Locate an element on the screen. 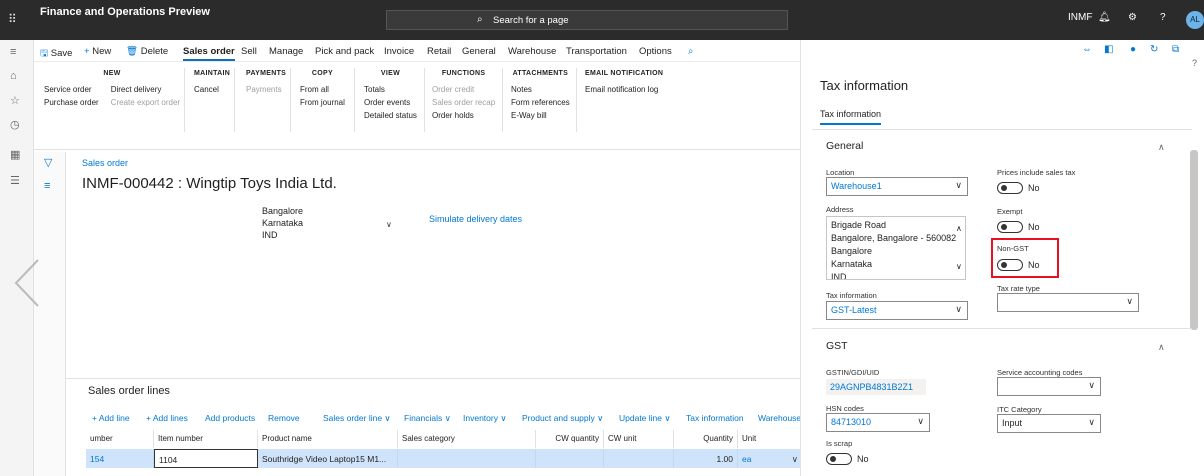 Image resolution: width=1204 pixels, height=476 pixels. add-products-button: Add products is located at coordinates (230, 418).